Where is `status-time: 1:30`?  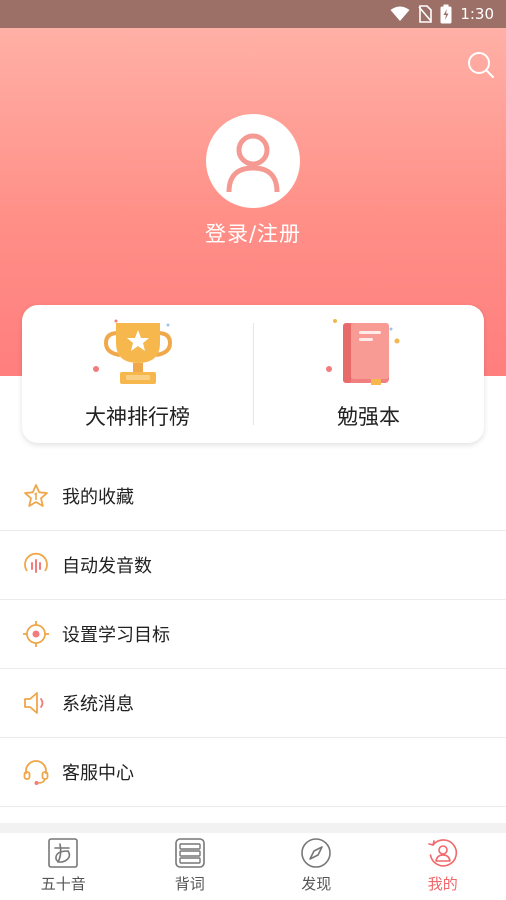 status-time: 1:30 is located at coordinates (477, 14).